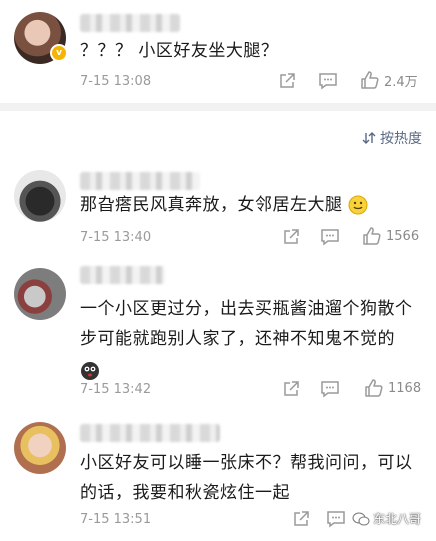 The width and height of the screenshot is (436, 541). I want to click on comment-text-body: 那旮瘩民风真奔放，女邻居左大腿, so click(211, 205).